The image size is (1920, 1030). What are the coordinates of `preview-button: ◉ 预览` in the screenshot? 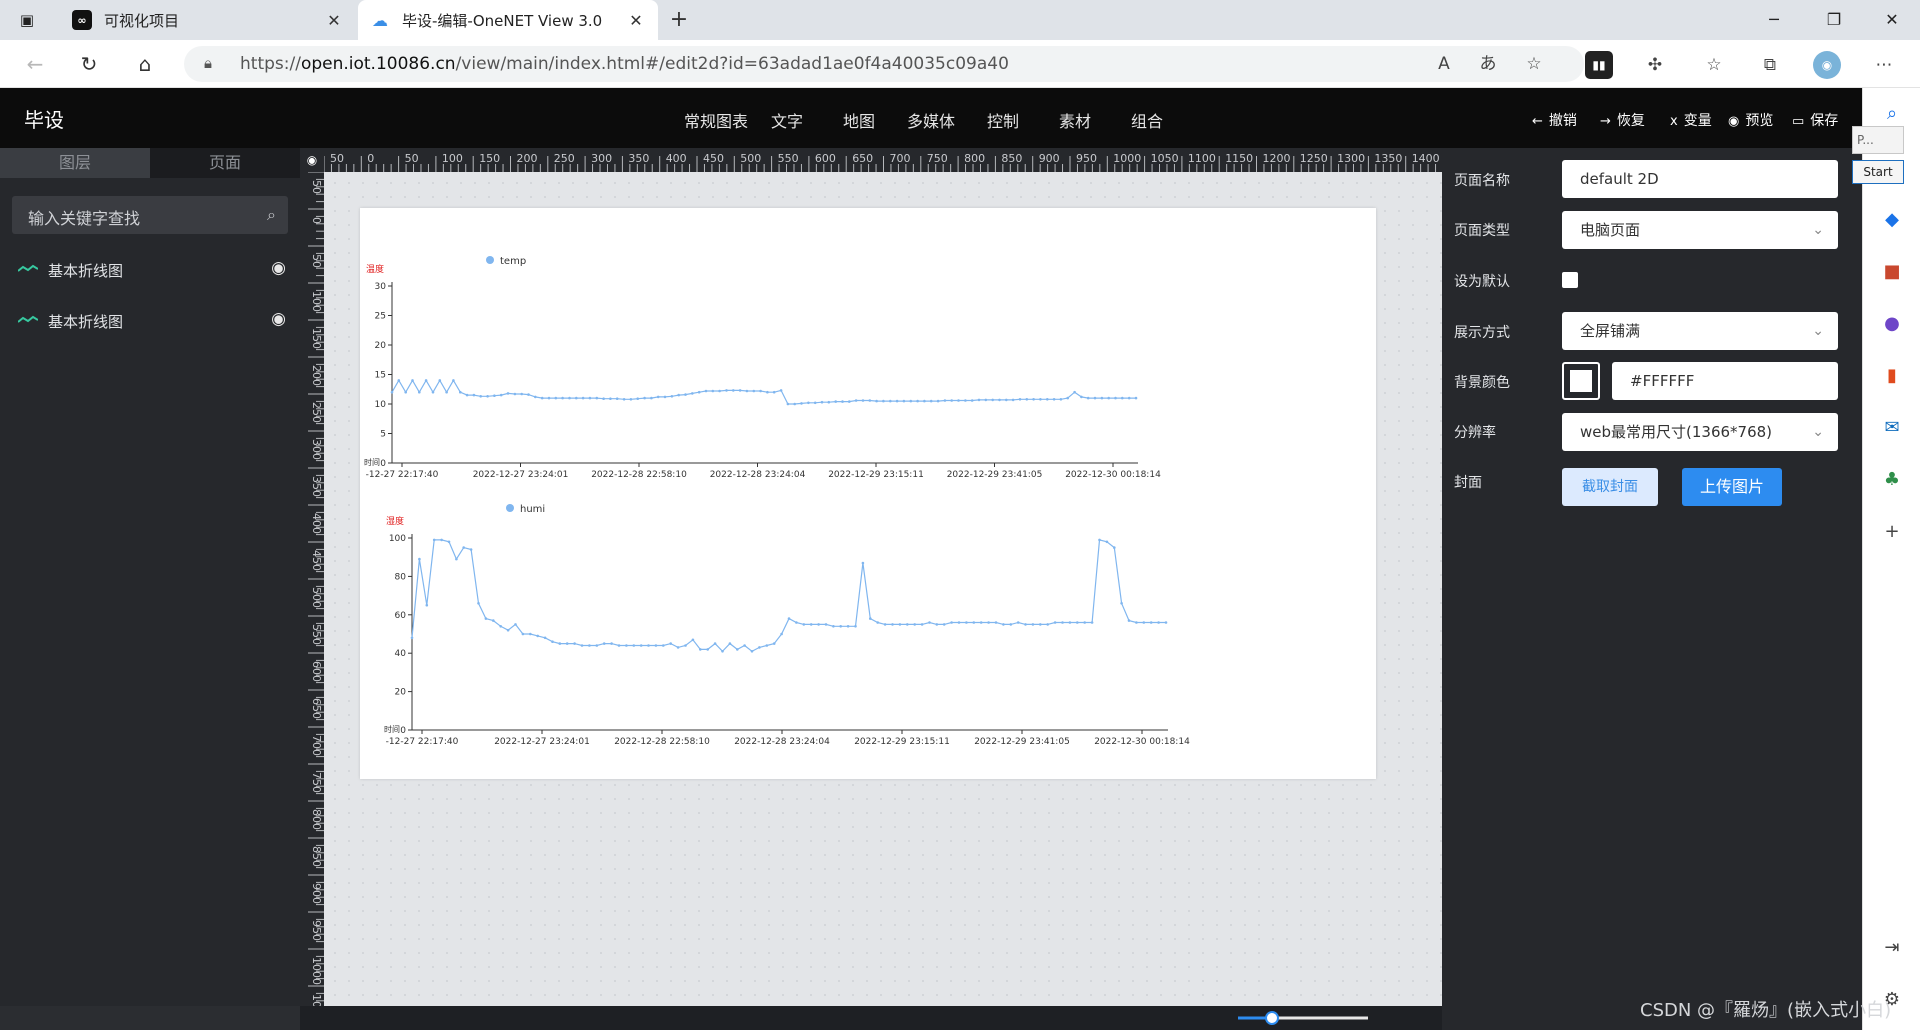 It's located at (1750, 120).